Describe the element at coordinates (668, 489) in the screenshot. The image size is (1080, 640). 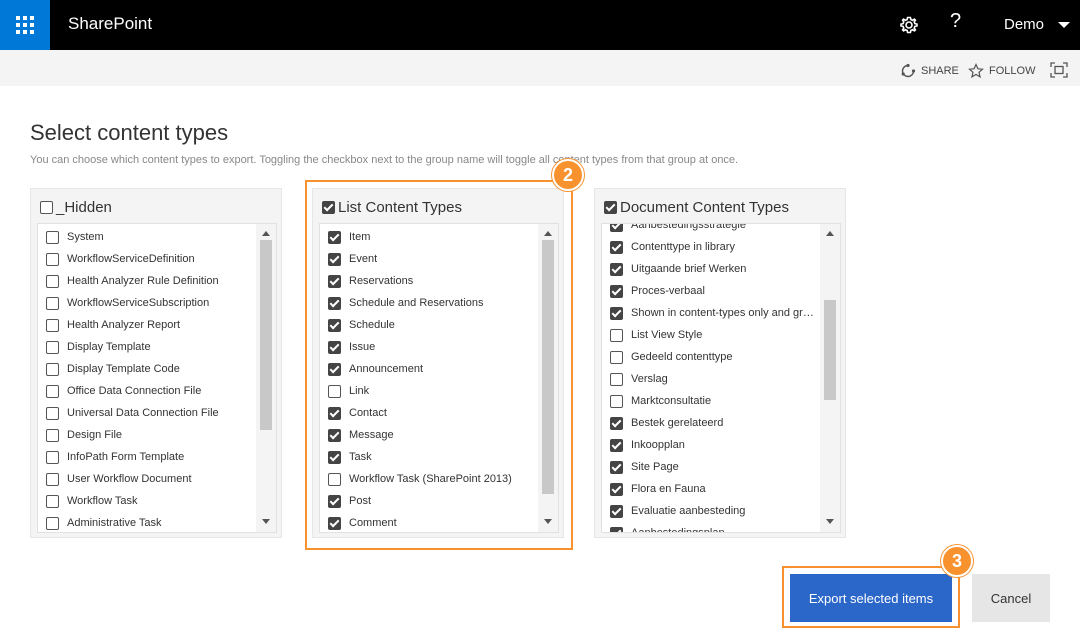
I see `item-label: Flora en Fauna` at that location.